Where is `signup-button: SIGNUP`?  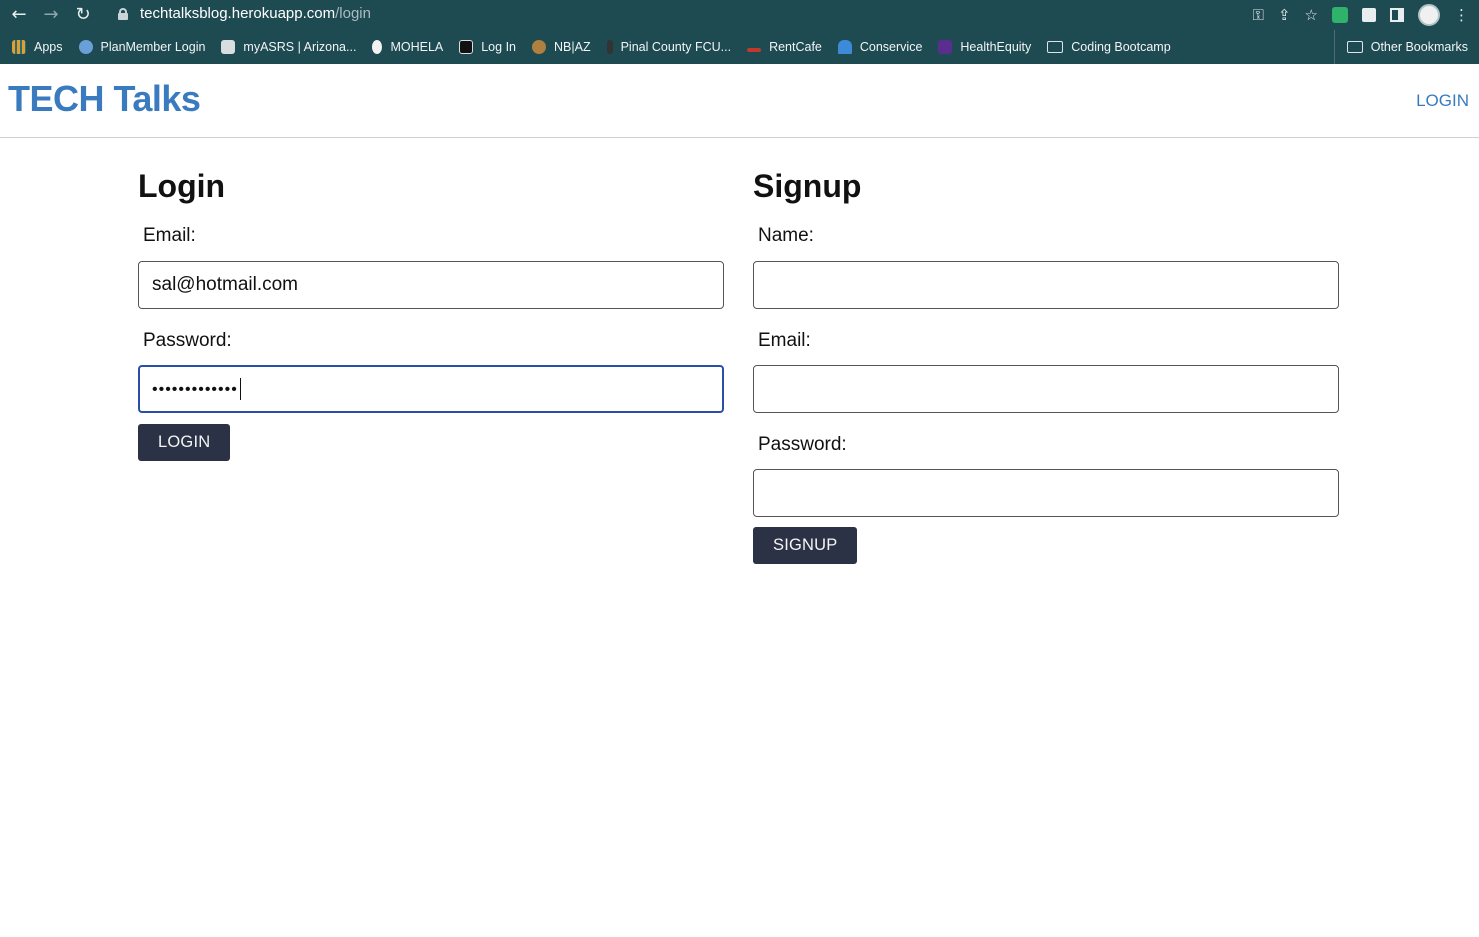 signup-button: SIGNUP is located at coordinates (805, 545).